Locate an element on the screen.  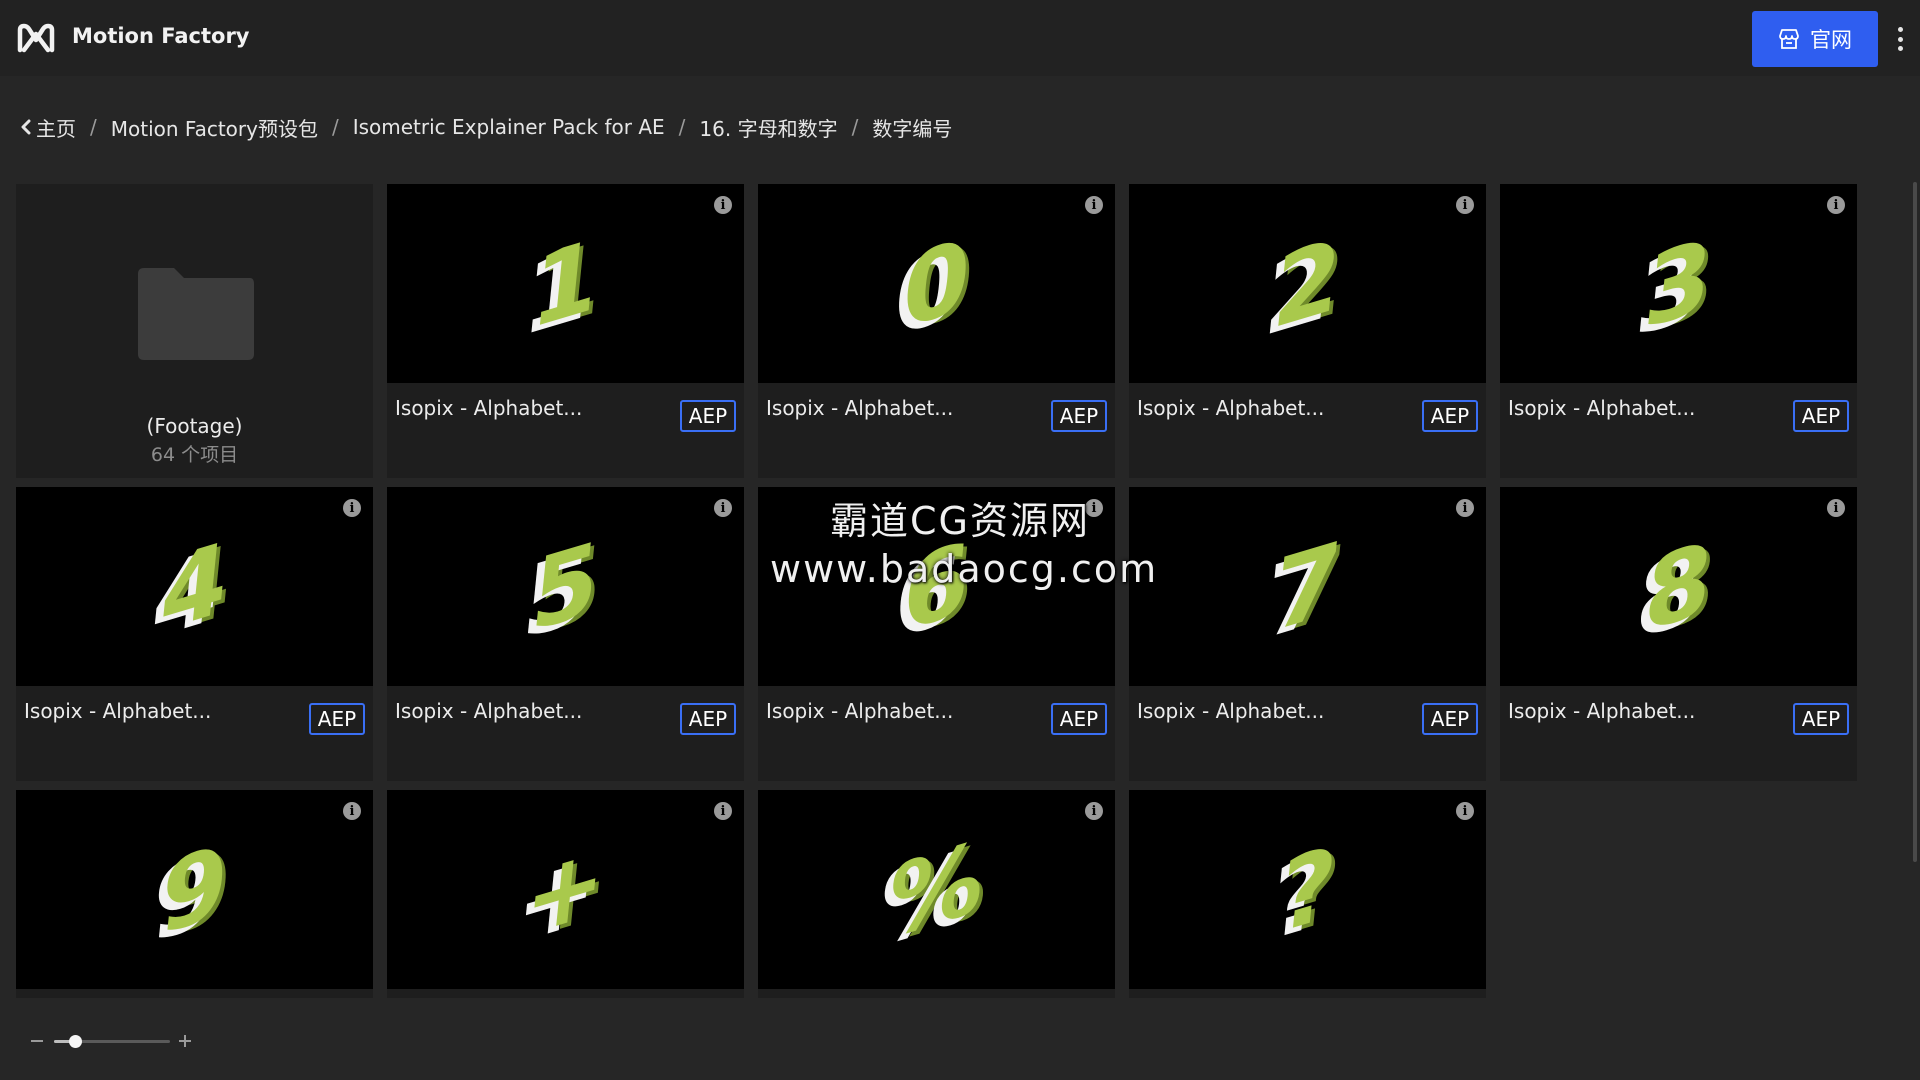
asset-thumbnail: 4 is located at coordinates (194, 586).